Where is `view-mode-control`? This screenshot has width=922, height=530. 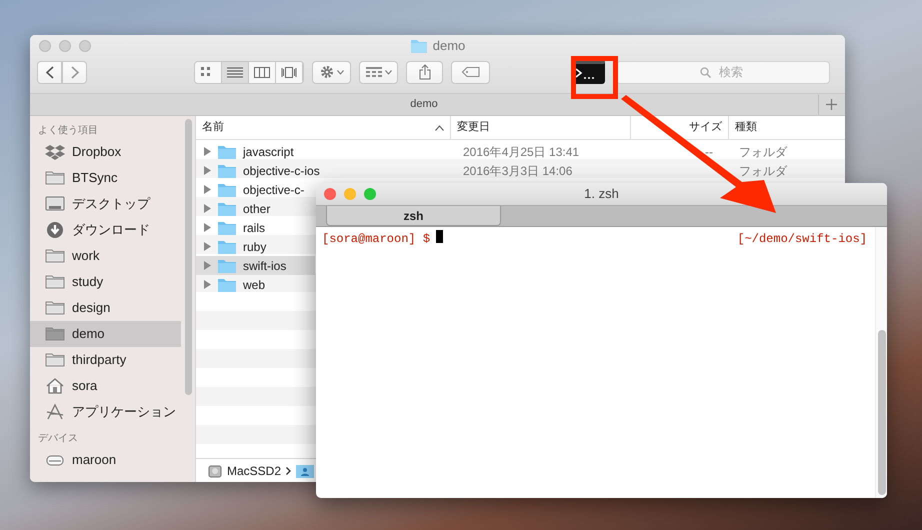 view-mode-control is located at coordinates (249, 72).